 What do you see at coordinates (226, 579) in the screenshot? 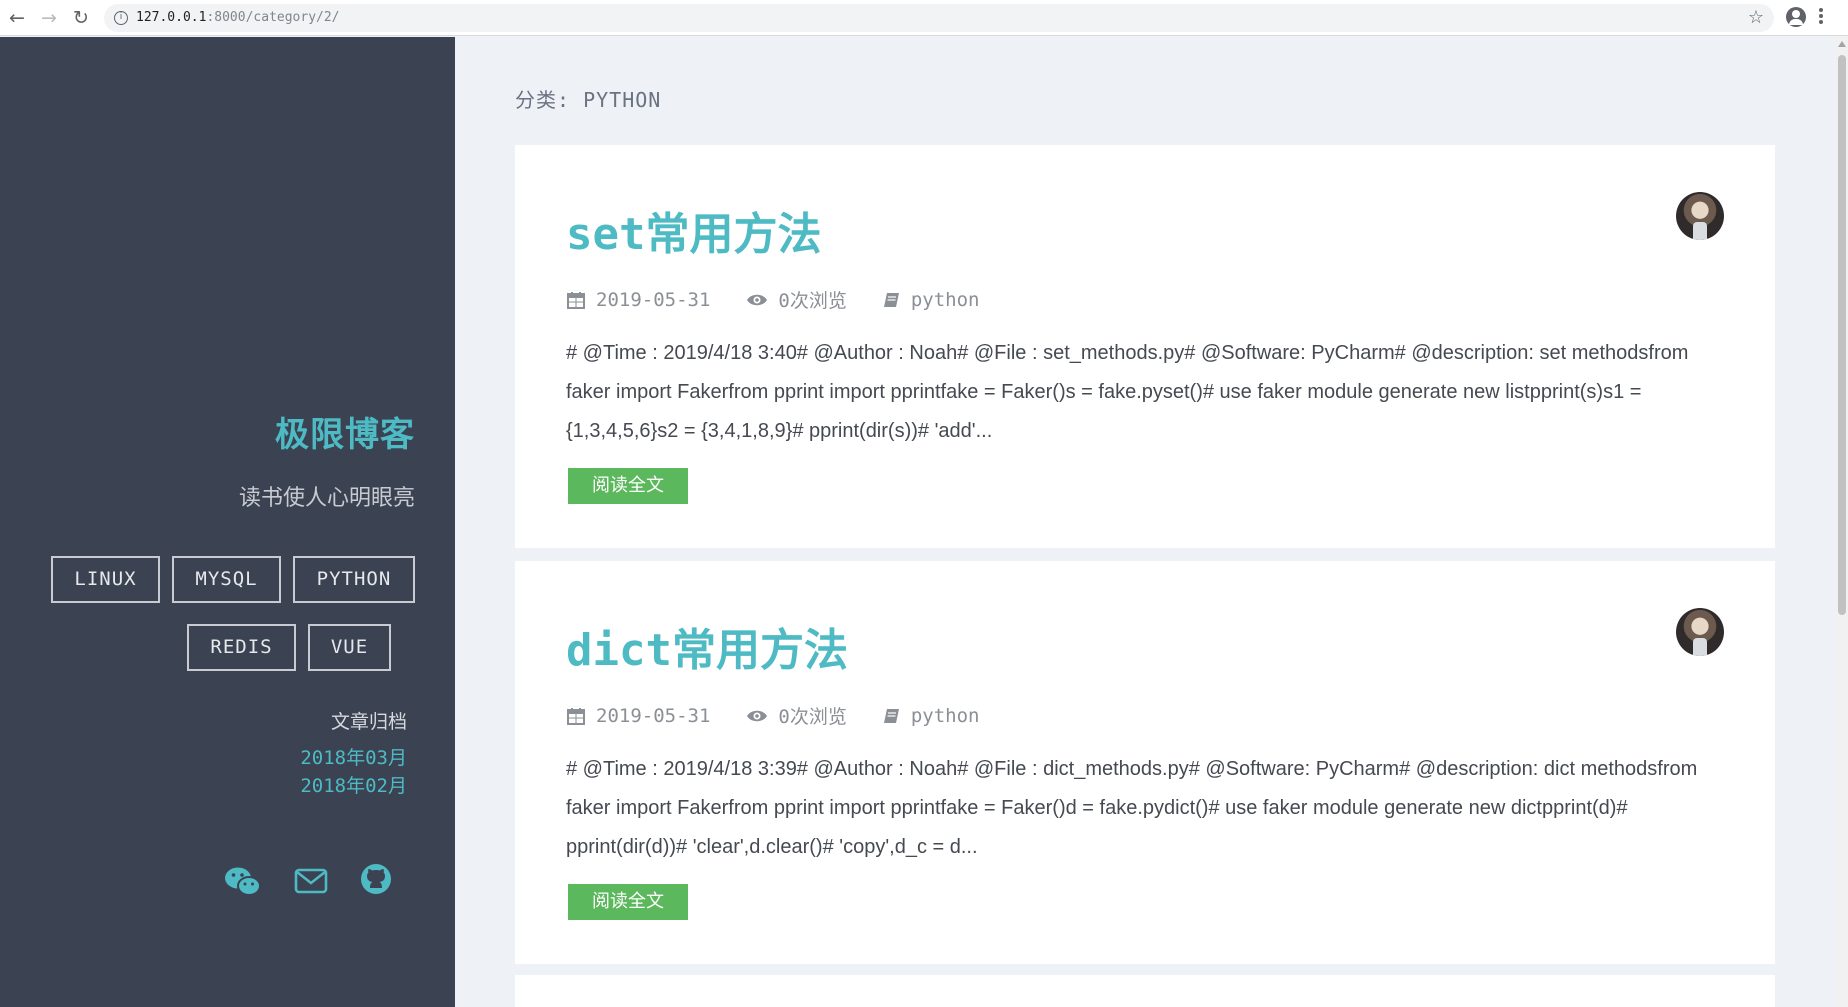
I see `tag-mysql-button: MYSQL` at bounding box center [226, 579].